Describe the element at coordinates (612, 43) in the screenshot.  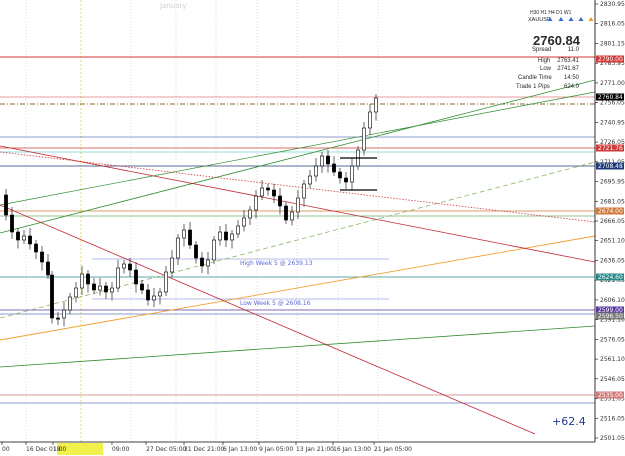
I see `price-tick-label: 2801.15` at that location.